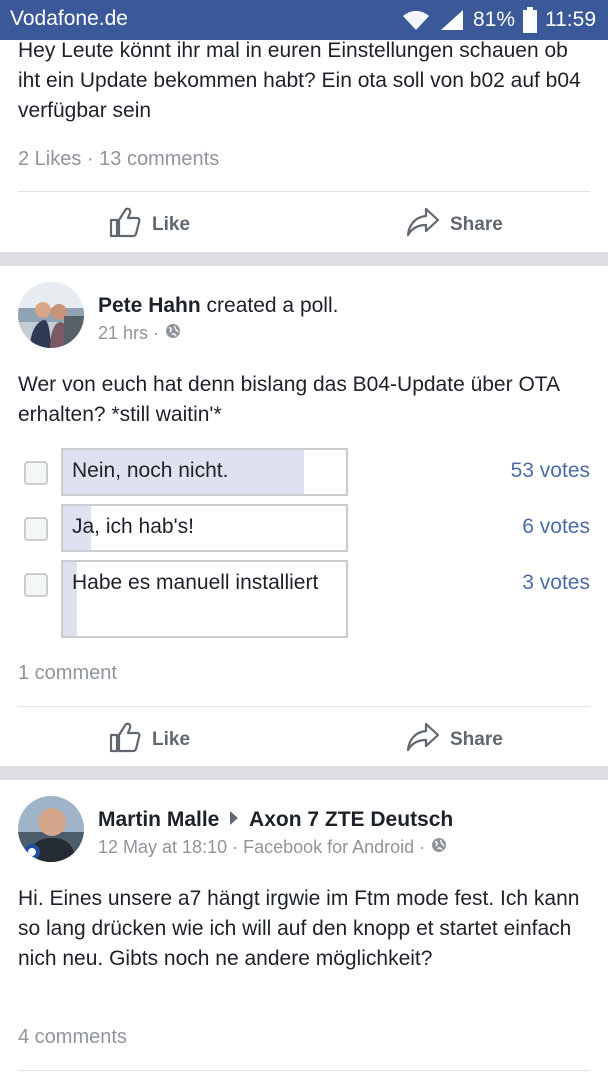 This screenshot has height=1080, width=608. Describe the element at coordinates (234, 820) in the screenshot. I see `caret-right-icon` at that location.